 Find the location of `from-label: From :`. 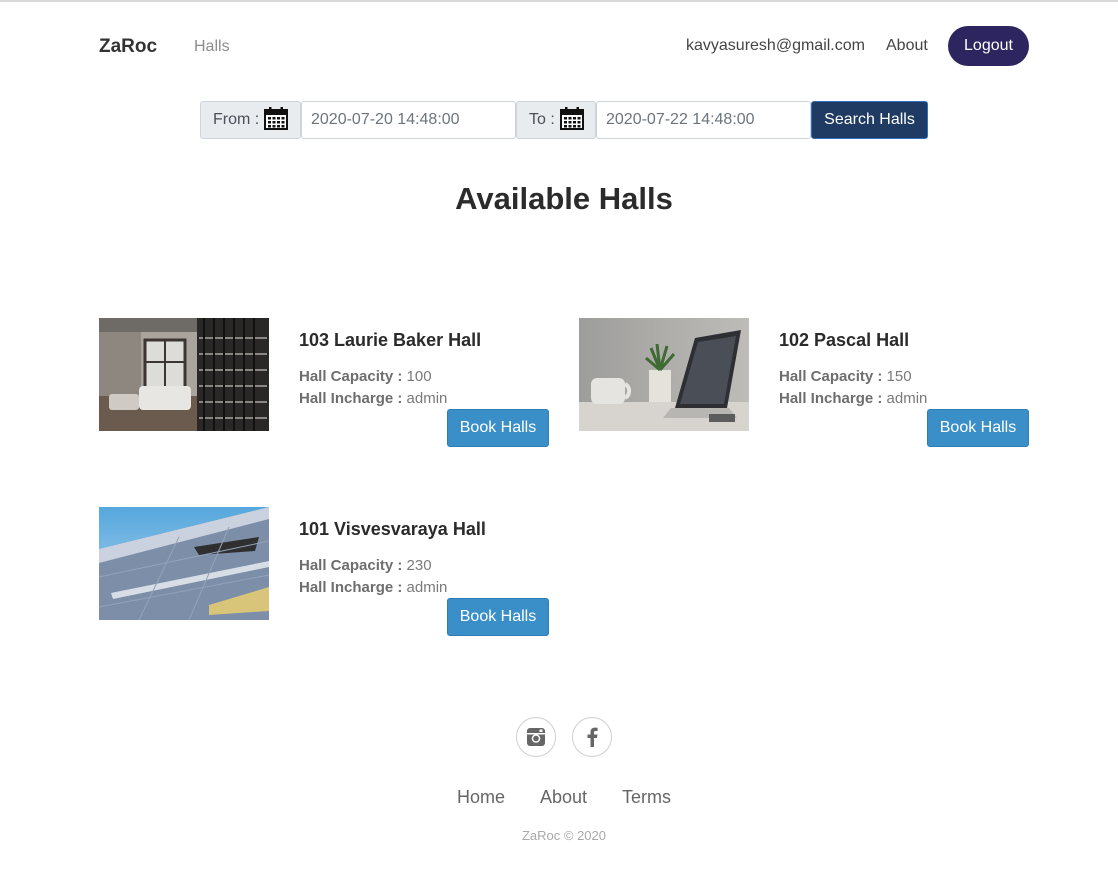

from-label: From : is located at coordinates (236, 119).